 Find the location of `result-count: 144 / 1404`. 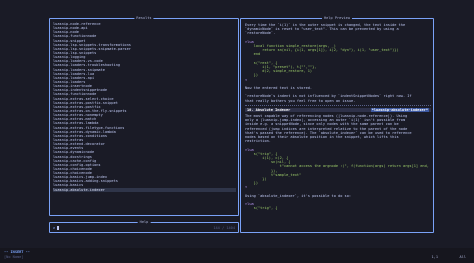

result-count: 144 / 1404 is located at coordinates (224, 228).